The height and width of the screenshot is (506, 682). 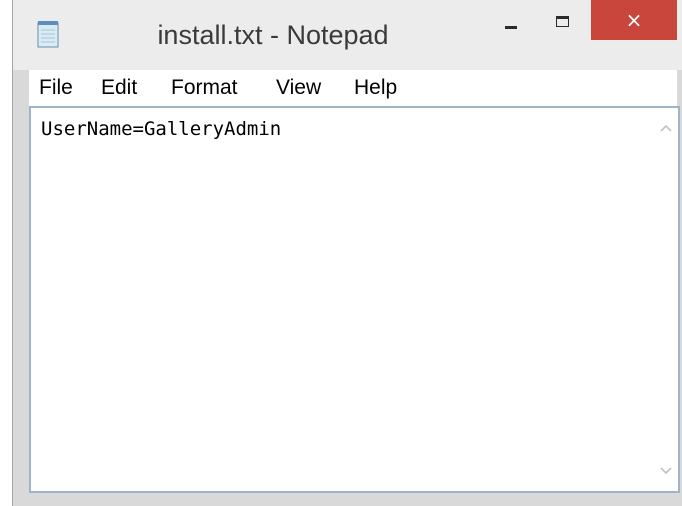 I want to click on menu-file: File, so click(x=56, y=88).